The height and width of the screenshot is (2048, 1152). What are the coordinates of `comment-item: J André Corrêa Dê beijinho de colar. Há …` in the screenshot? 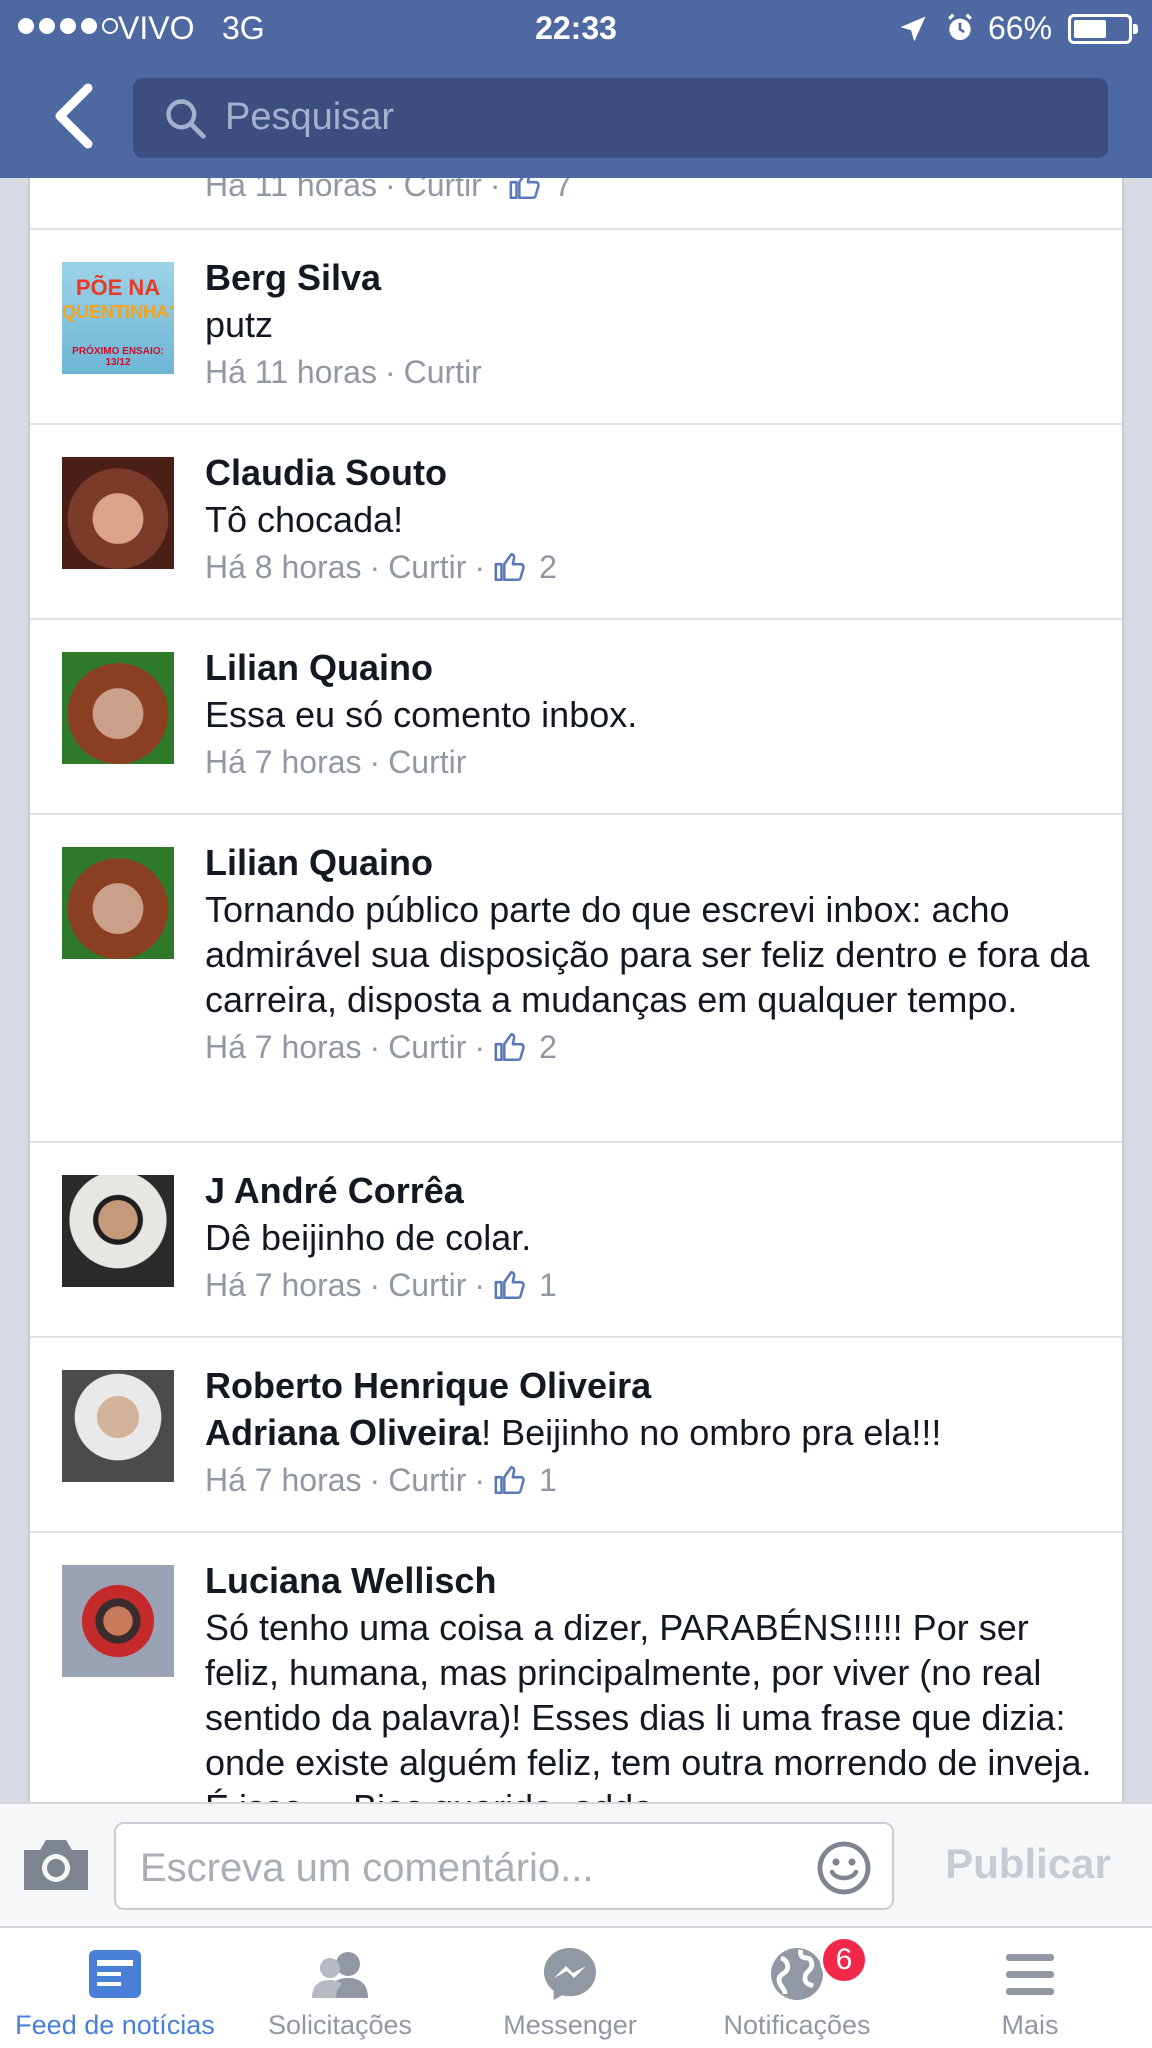 It's located at (576, 1240).